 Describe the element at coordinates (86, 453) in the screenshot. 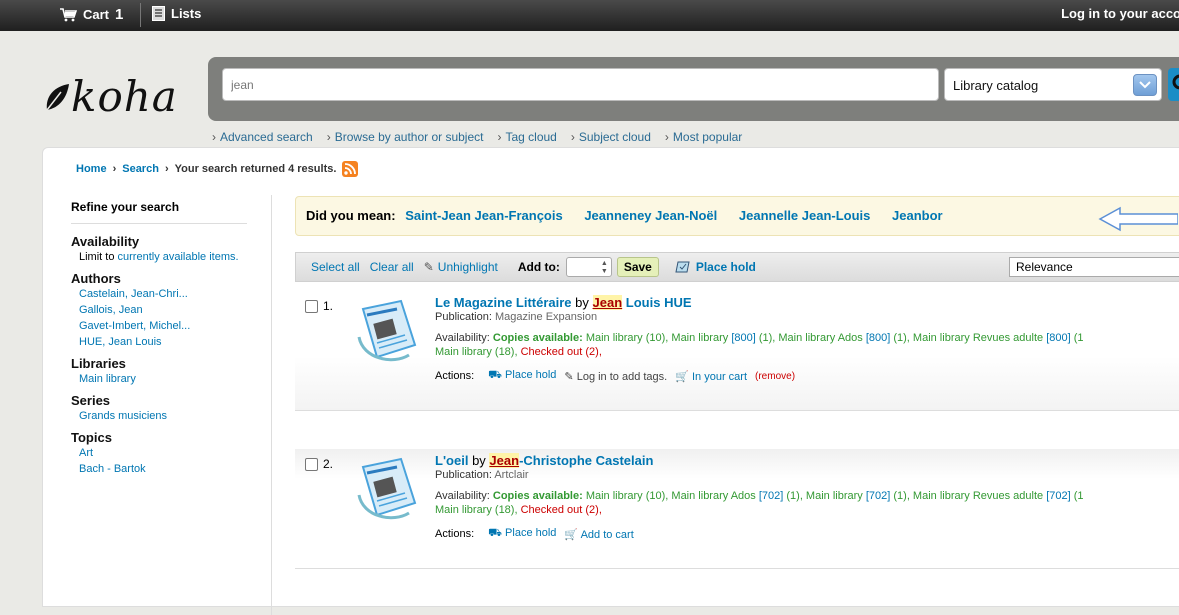

I see `facet-topic-link: Art` at that location.